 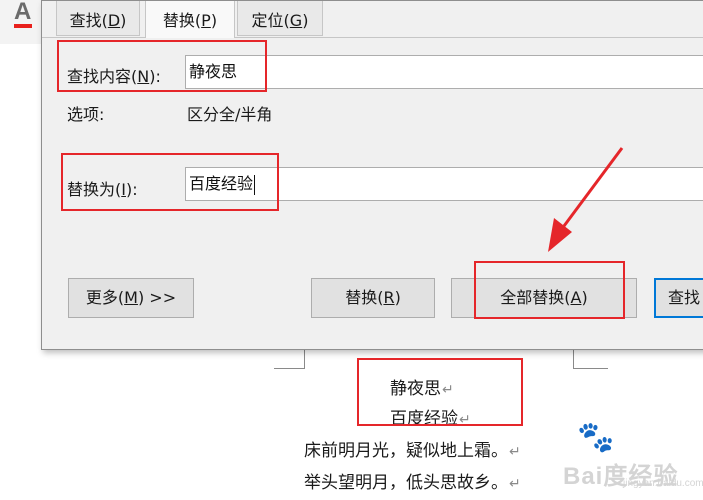 What do you see at coordinates (289, 358) in the screenshot?
I see `margin-mark-left` at bounding box center [289, 358].